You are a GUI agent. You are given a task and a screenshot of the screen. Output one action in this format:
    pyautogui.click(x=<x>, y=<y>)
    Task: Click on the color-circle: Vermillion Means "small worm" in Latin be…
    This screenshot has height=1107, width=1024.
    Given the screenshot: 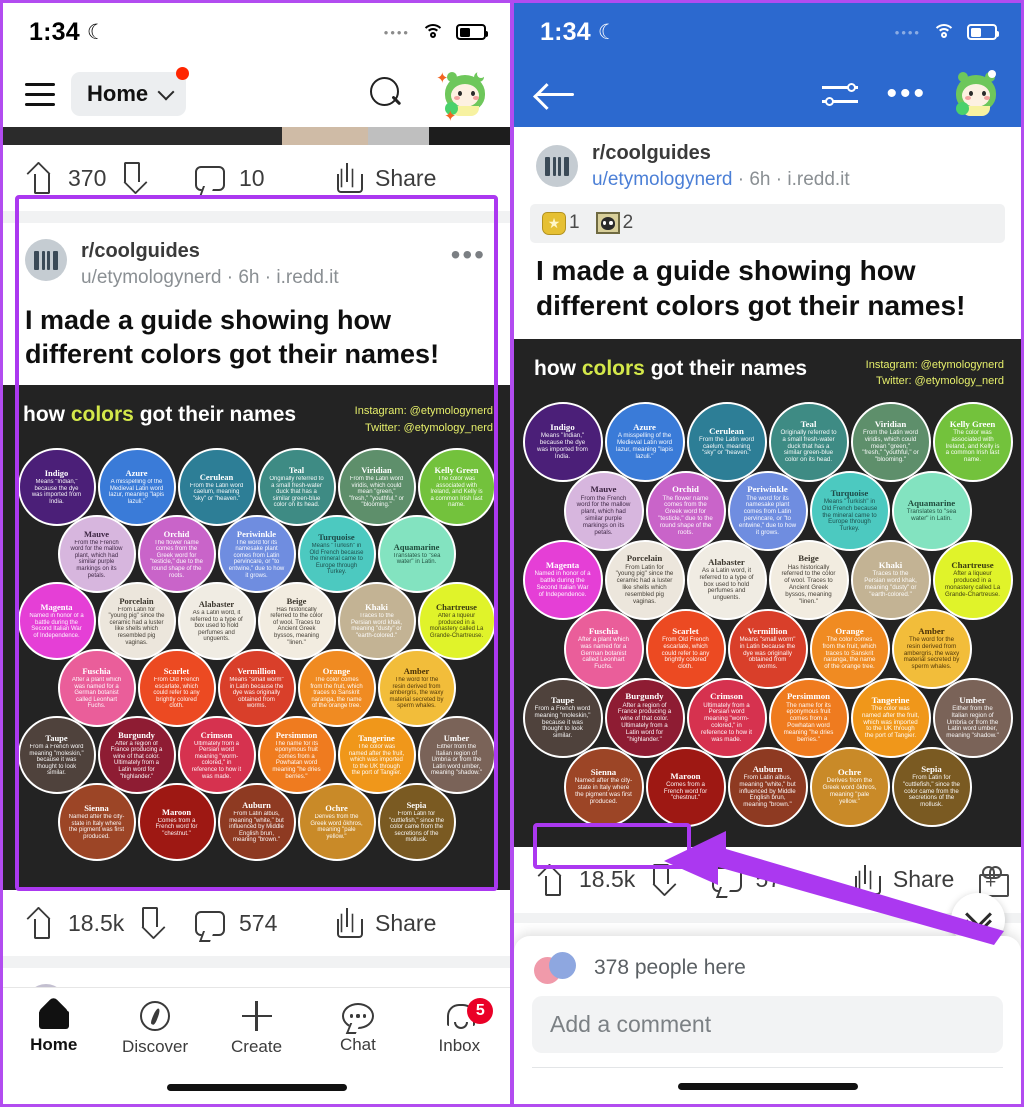 What is the action you would take?
    pyautogui.click(x=767, y=648)
    